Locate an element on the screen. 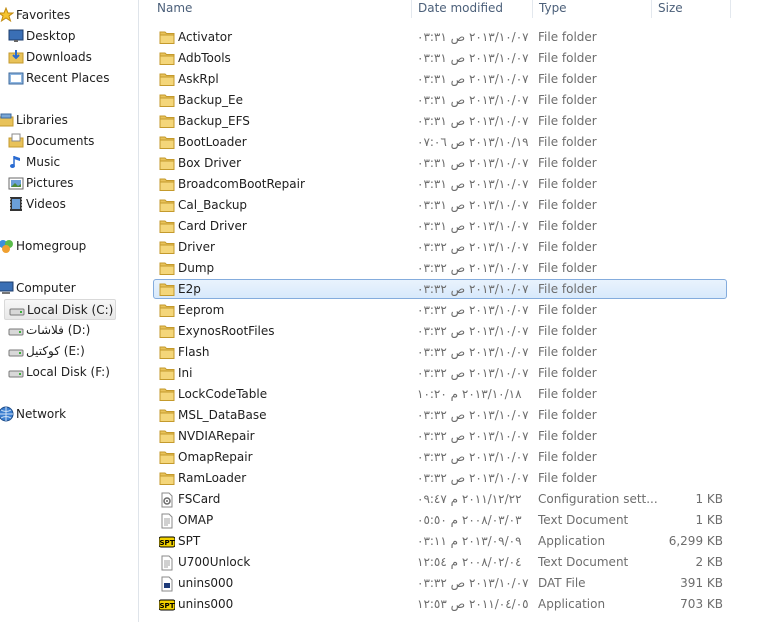 The width and height of the screenshot is (762, 622). nav-item-label: Documents is located at coordinates (60, 141).